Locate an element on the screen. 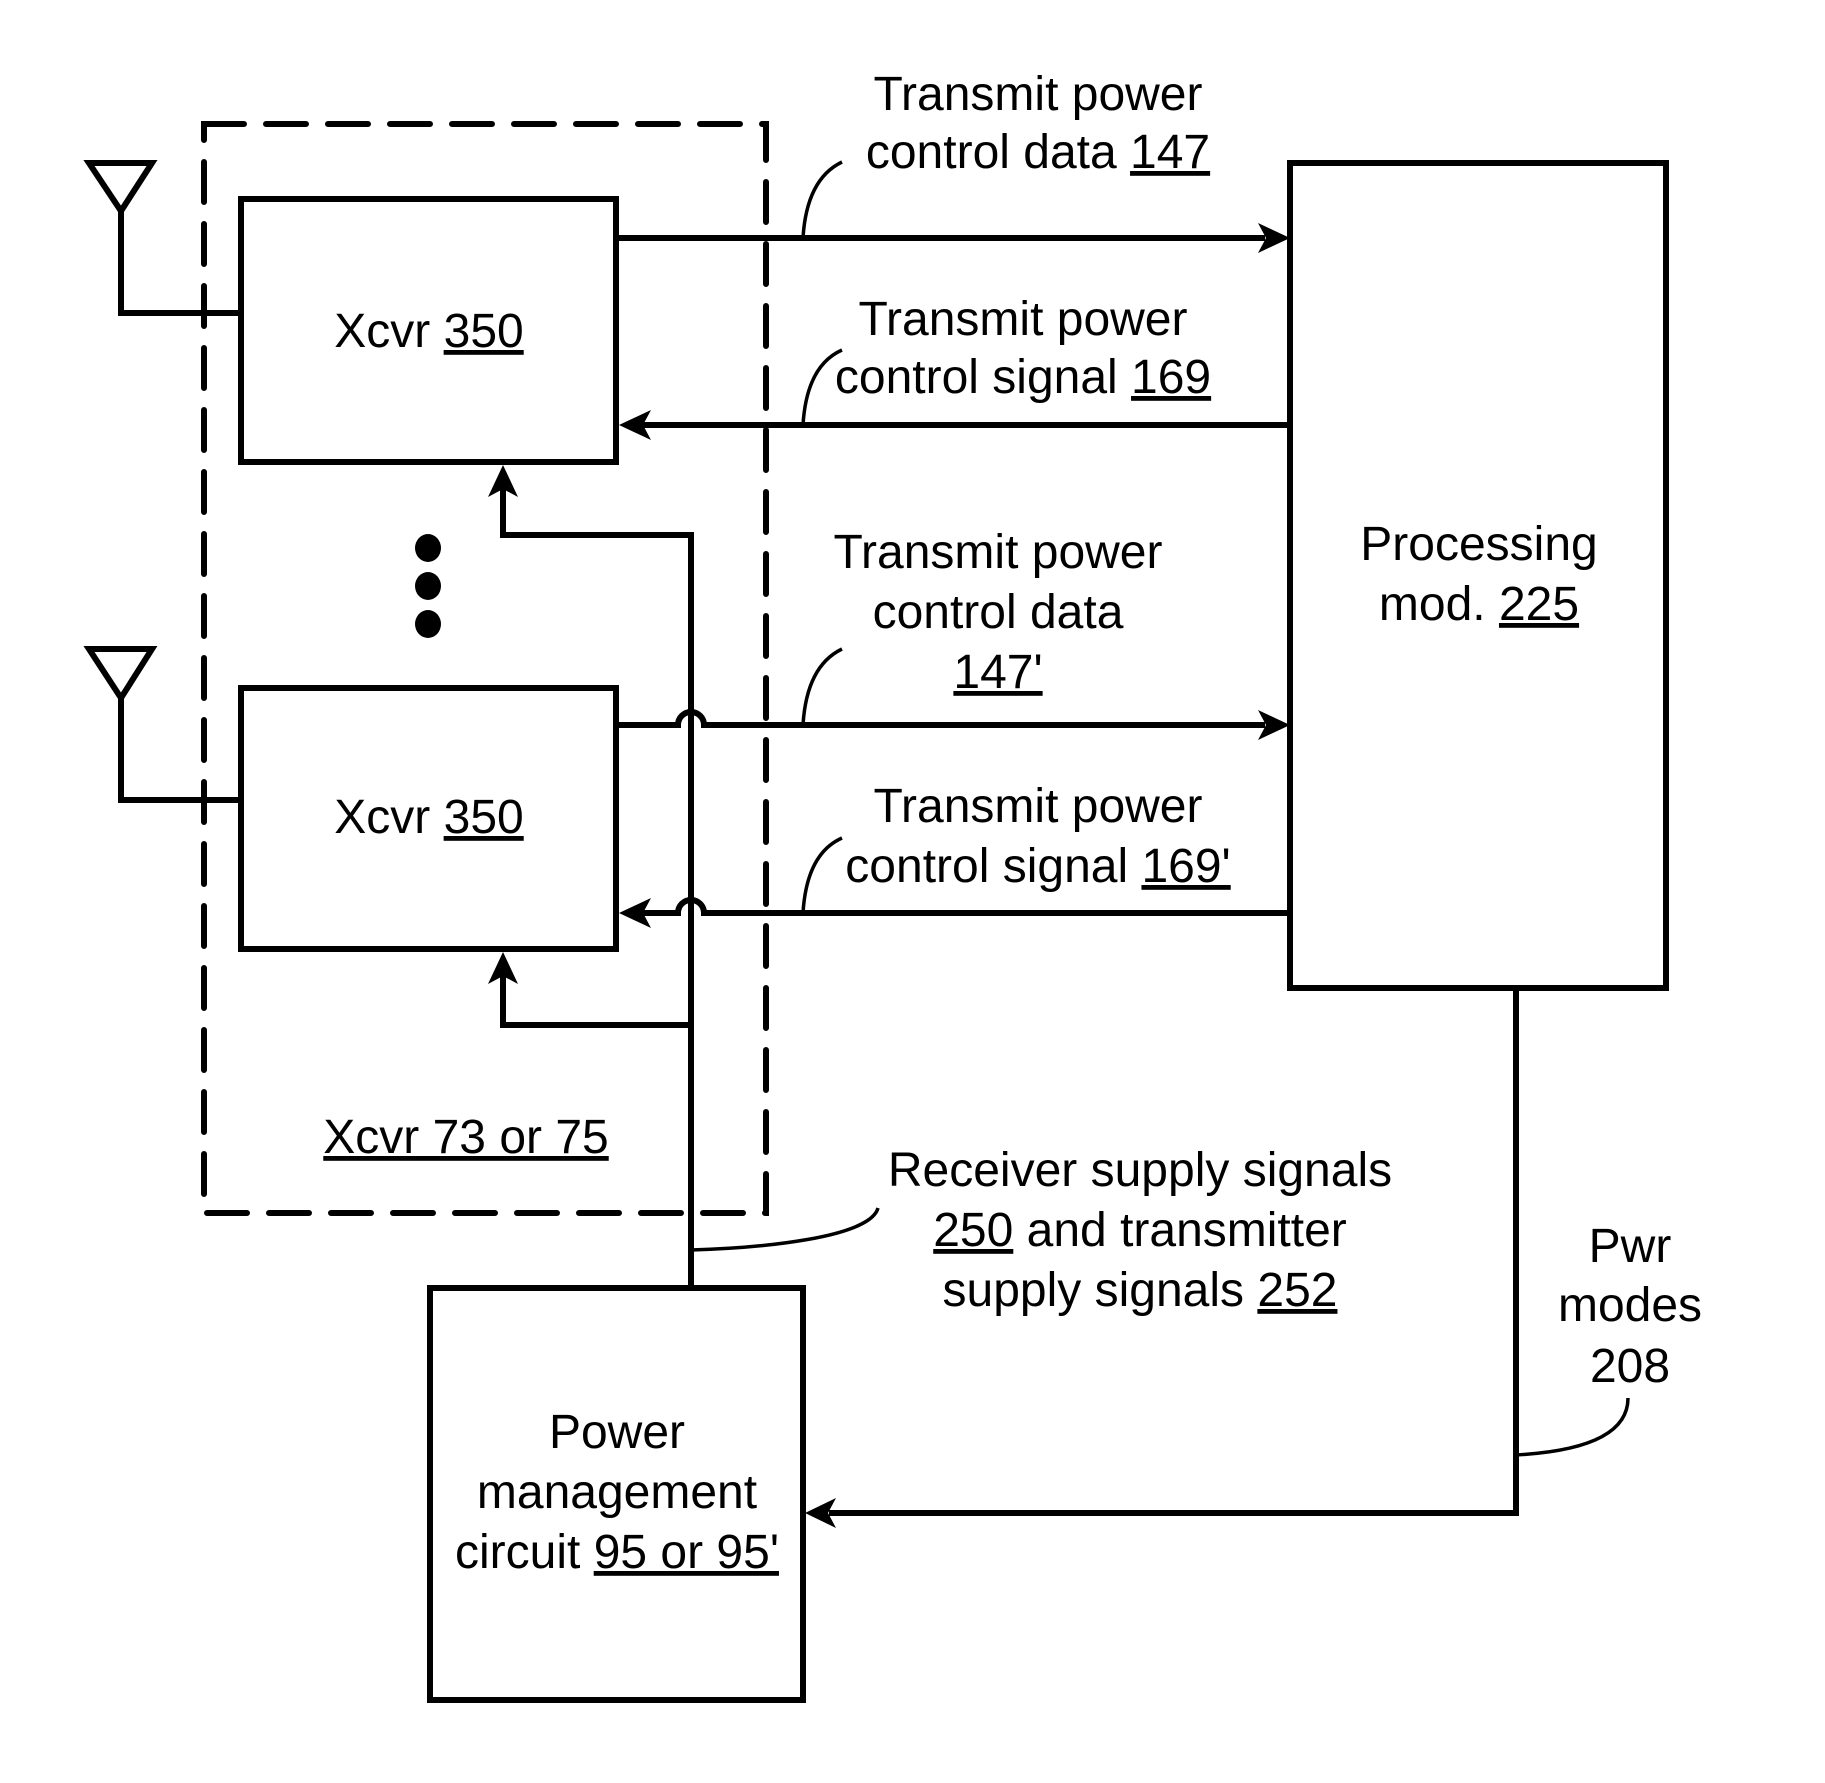 The image size is (1825, 1783). processing-module-block: Processing mod. 225 is located at coordinates (1478, 575).